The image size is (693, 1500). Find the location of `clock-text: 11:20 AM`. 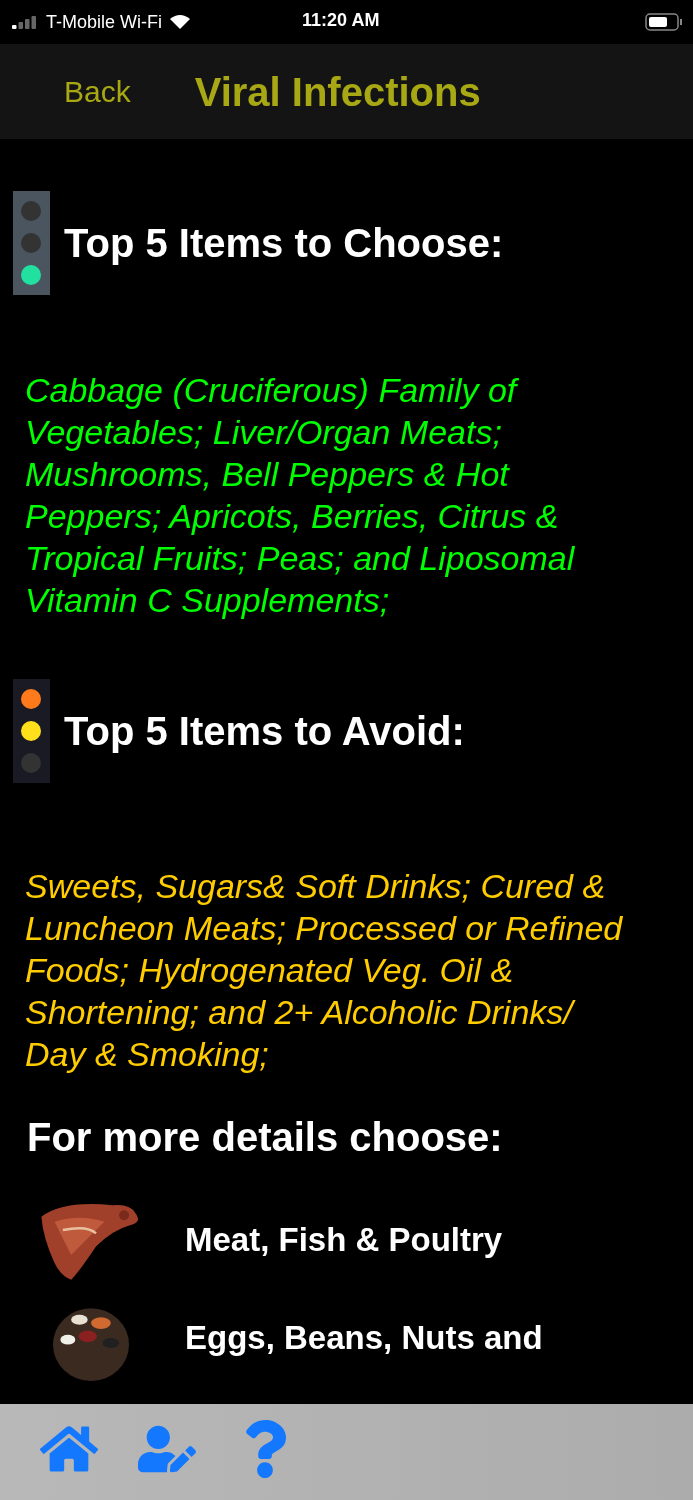

clock-text: 11:20 AM is located at coordinates (341, 20).